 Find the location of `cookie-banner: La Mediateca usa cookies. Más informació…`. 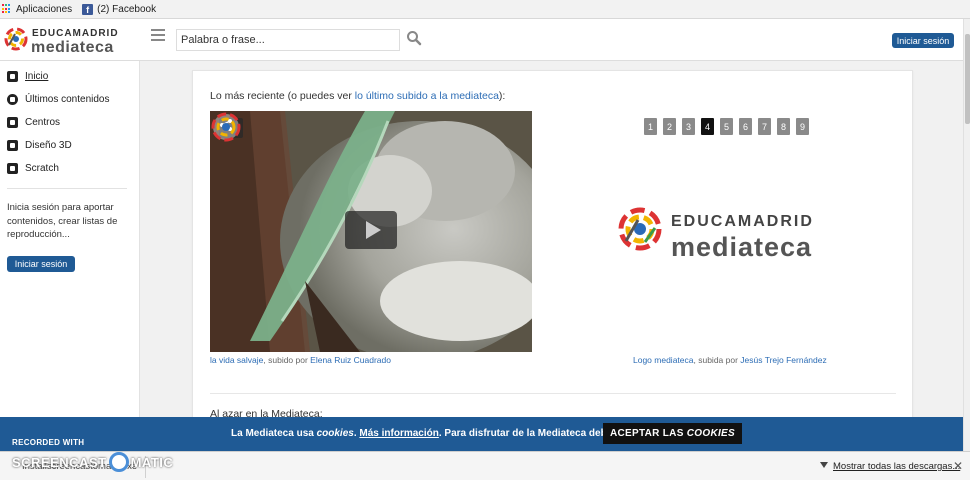

cookie-banner: La Mediateca usa cookies. Más informació… is located at coordinates (481, 434).